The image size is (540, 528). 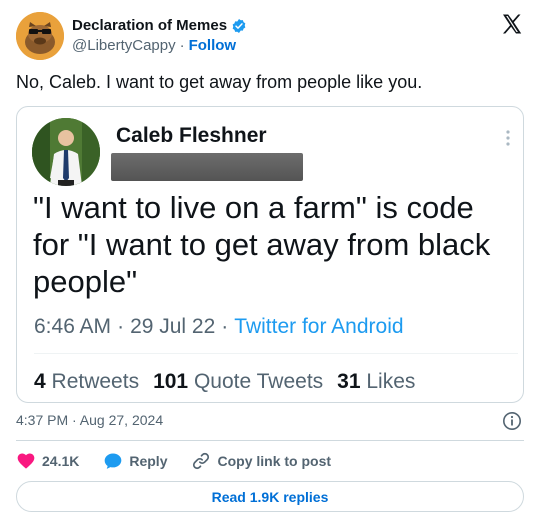 What do you see at coordinates (61, 461) in the screenshot?
I see `like-count: 24.1K` at bounding box center [61, 461].